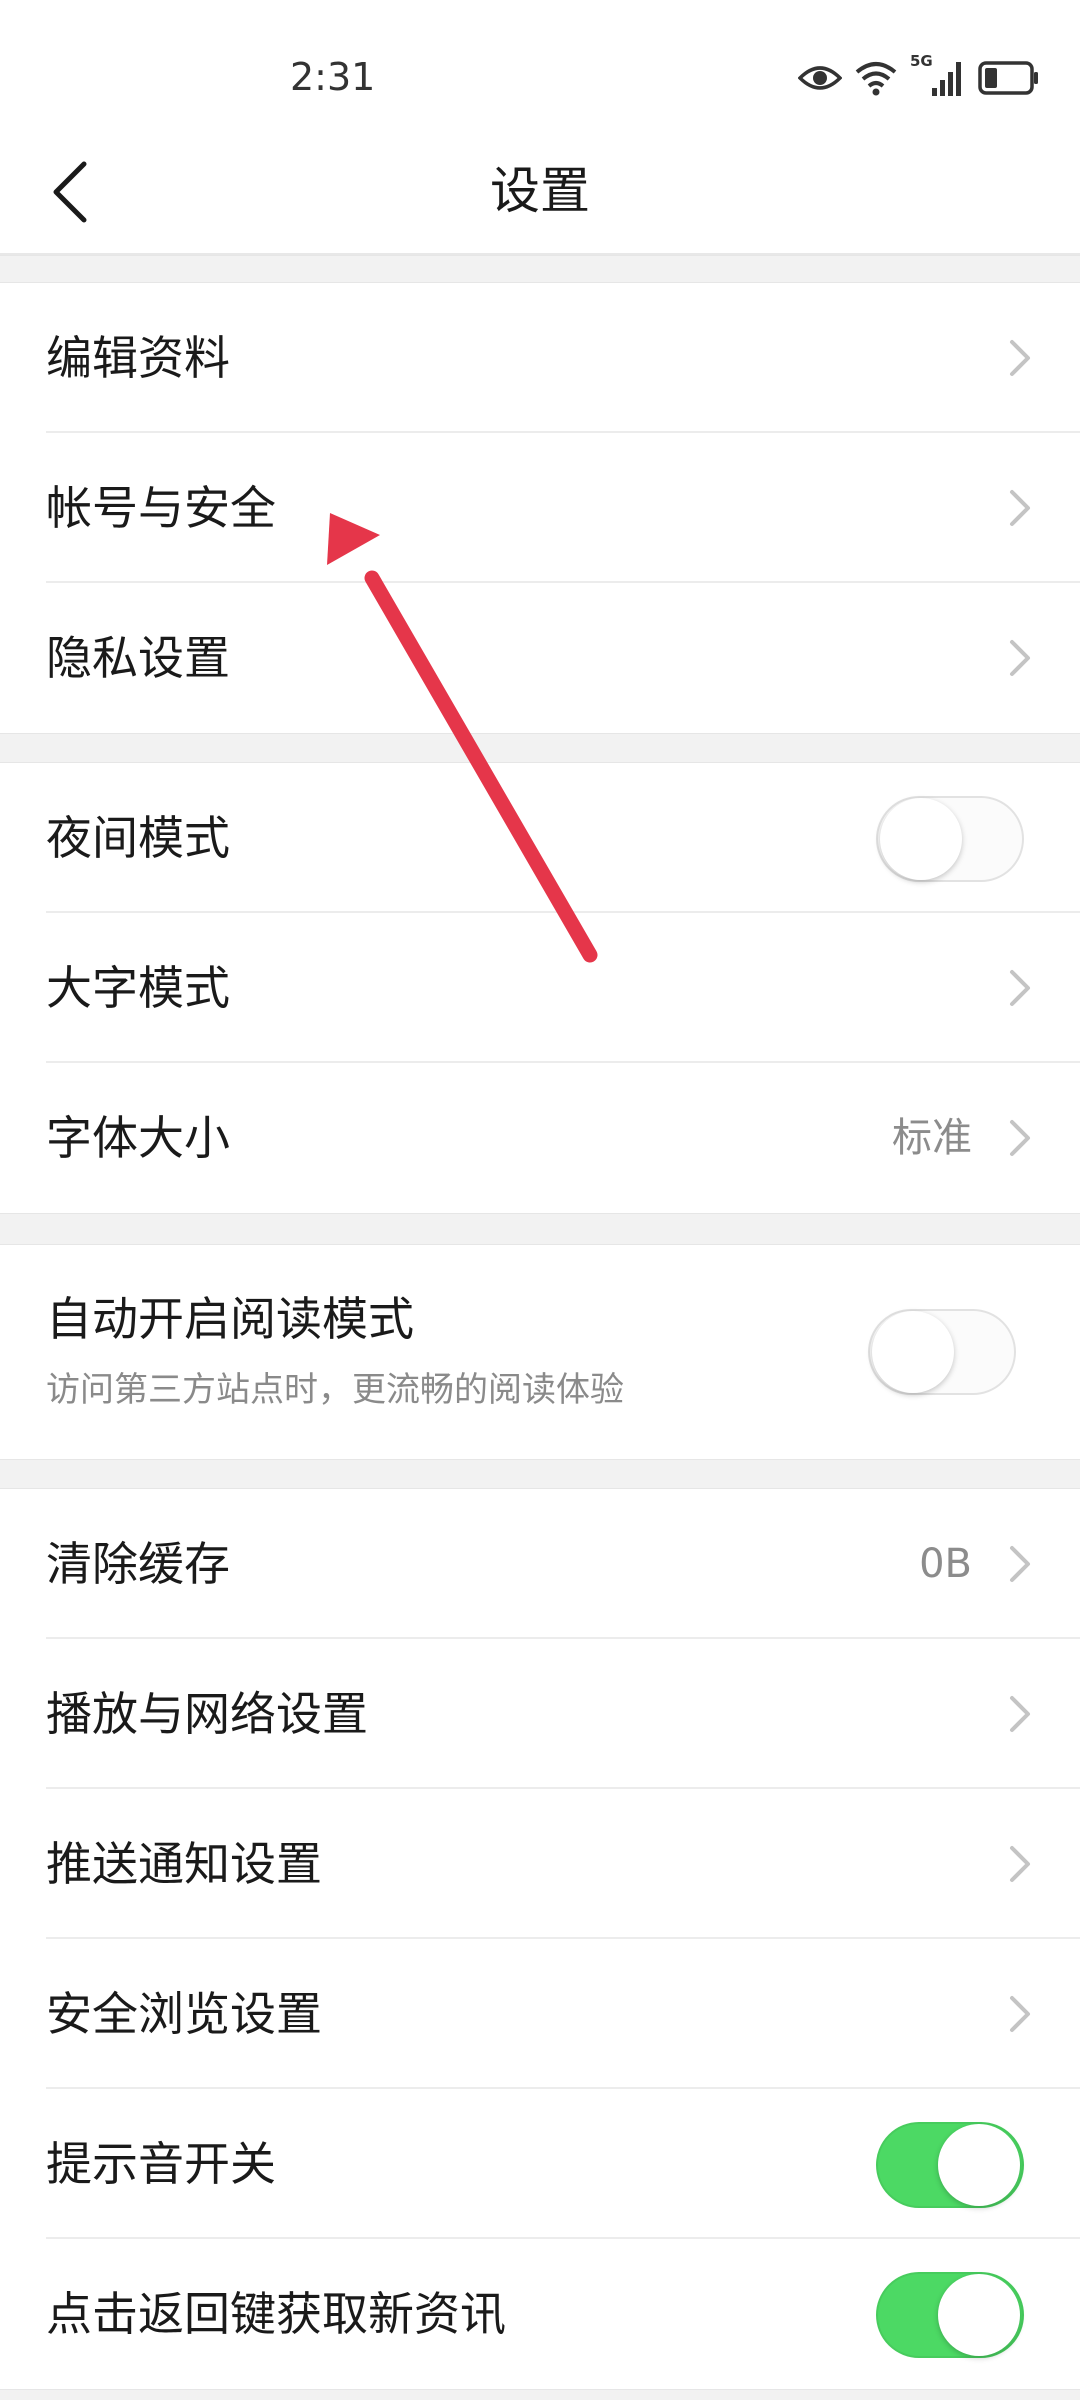  I want to click on row-label: 编辑资料, so click(138, 358).